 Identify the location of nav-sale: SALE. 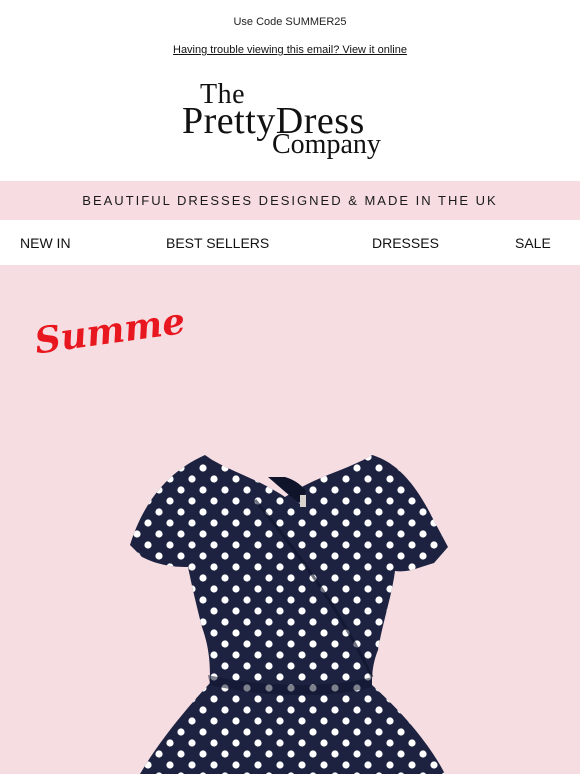
(533, 243).